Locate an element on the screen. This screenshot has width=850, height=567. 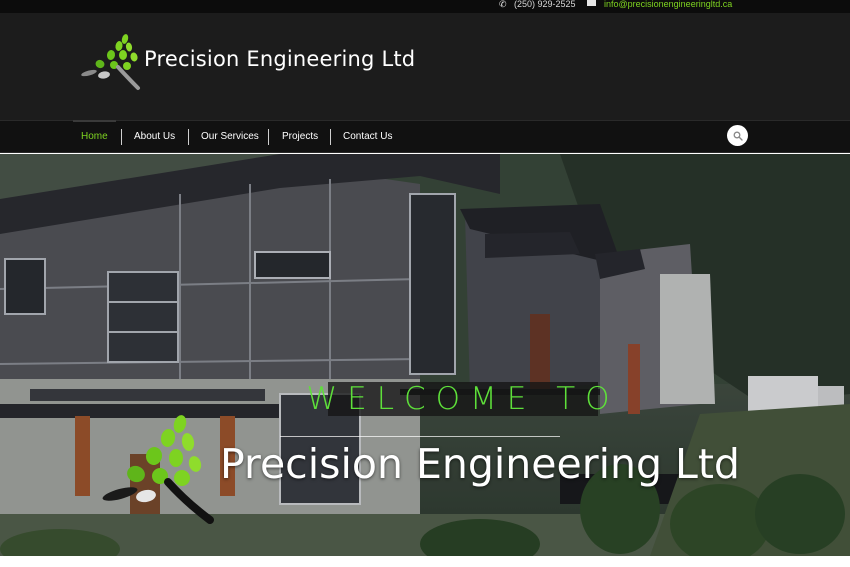
nav-item-our-services: Our Services is located at coordinates (230, 136).